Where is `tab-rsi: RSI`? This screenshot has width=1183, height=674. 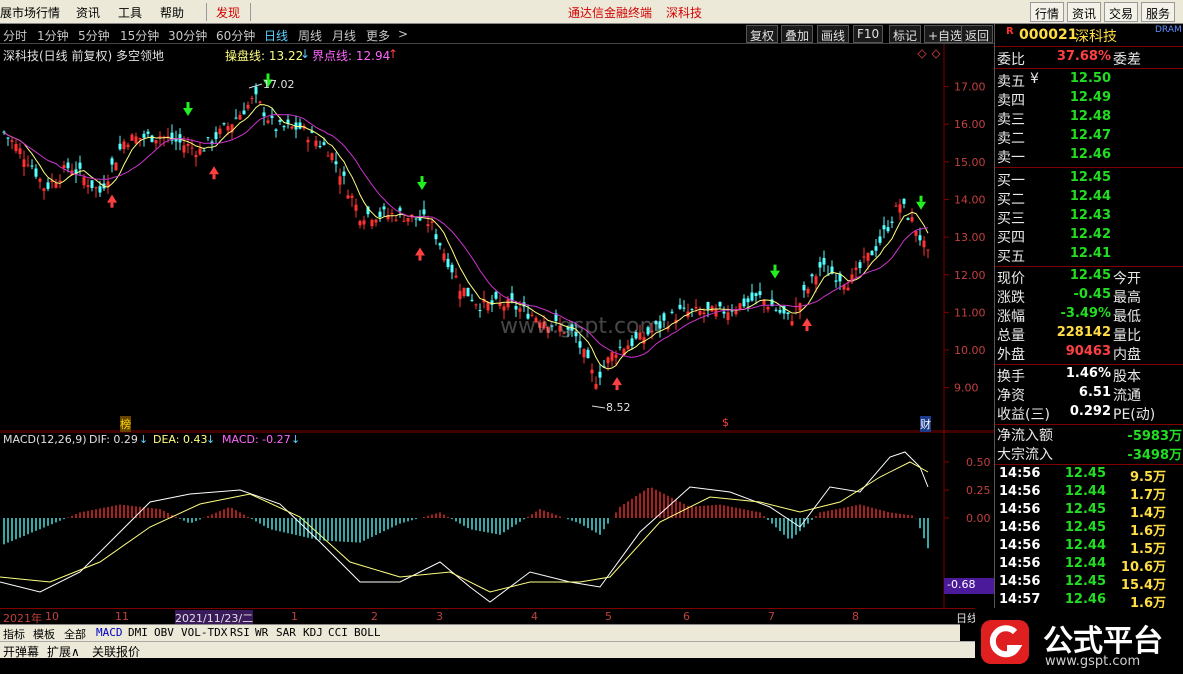
tab-rsi: RSI is located at coordinates (240, 632).